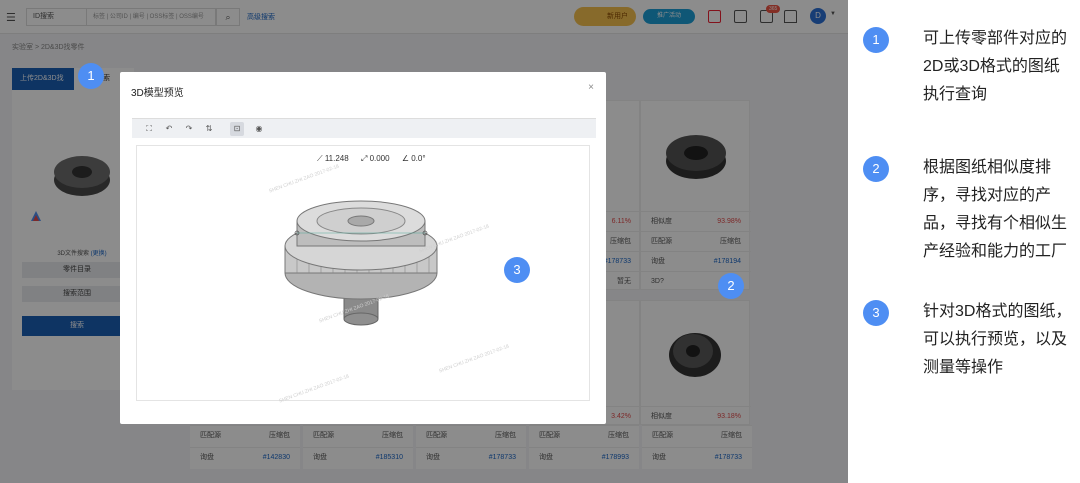 The height and width of the screenshot is (483, 1080). What do you see at coordinates (591, 87) in the screenshot?
I see `close-icon: ×` at bounding box center [591, 87].